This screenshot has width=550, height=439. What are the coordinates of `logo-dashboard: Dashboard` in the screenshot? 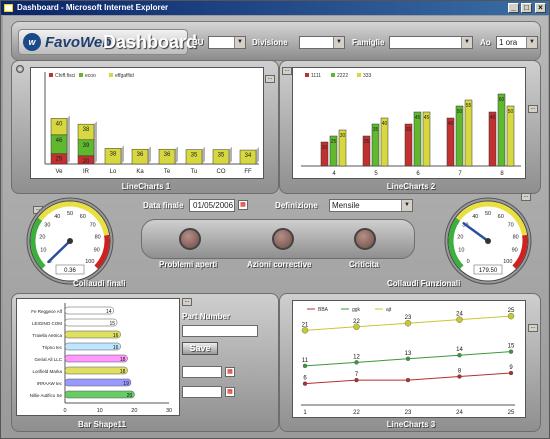 It's located at (150, 42).